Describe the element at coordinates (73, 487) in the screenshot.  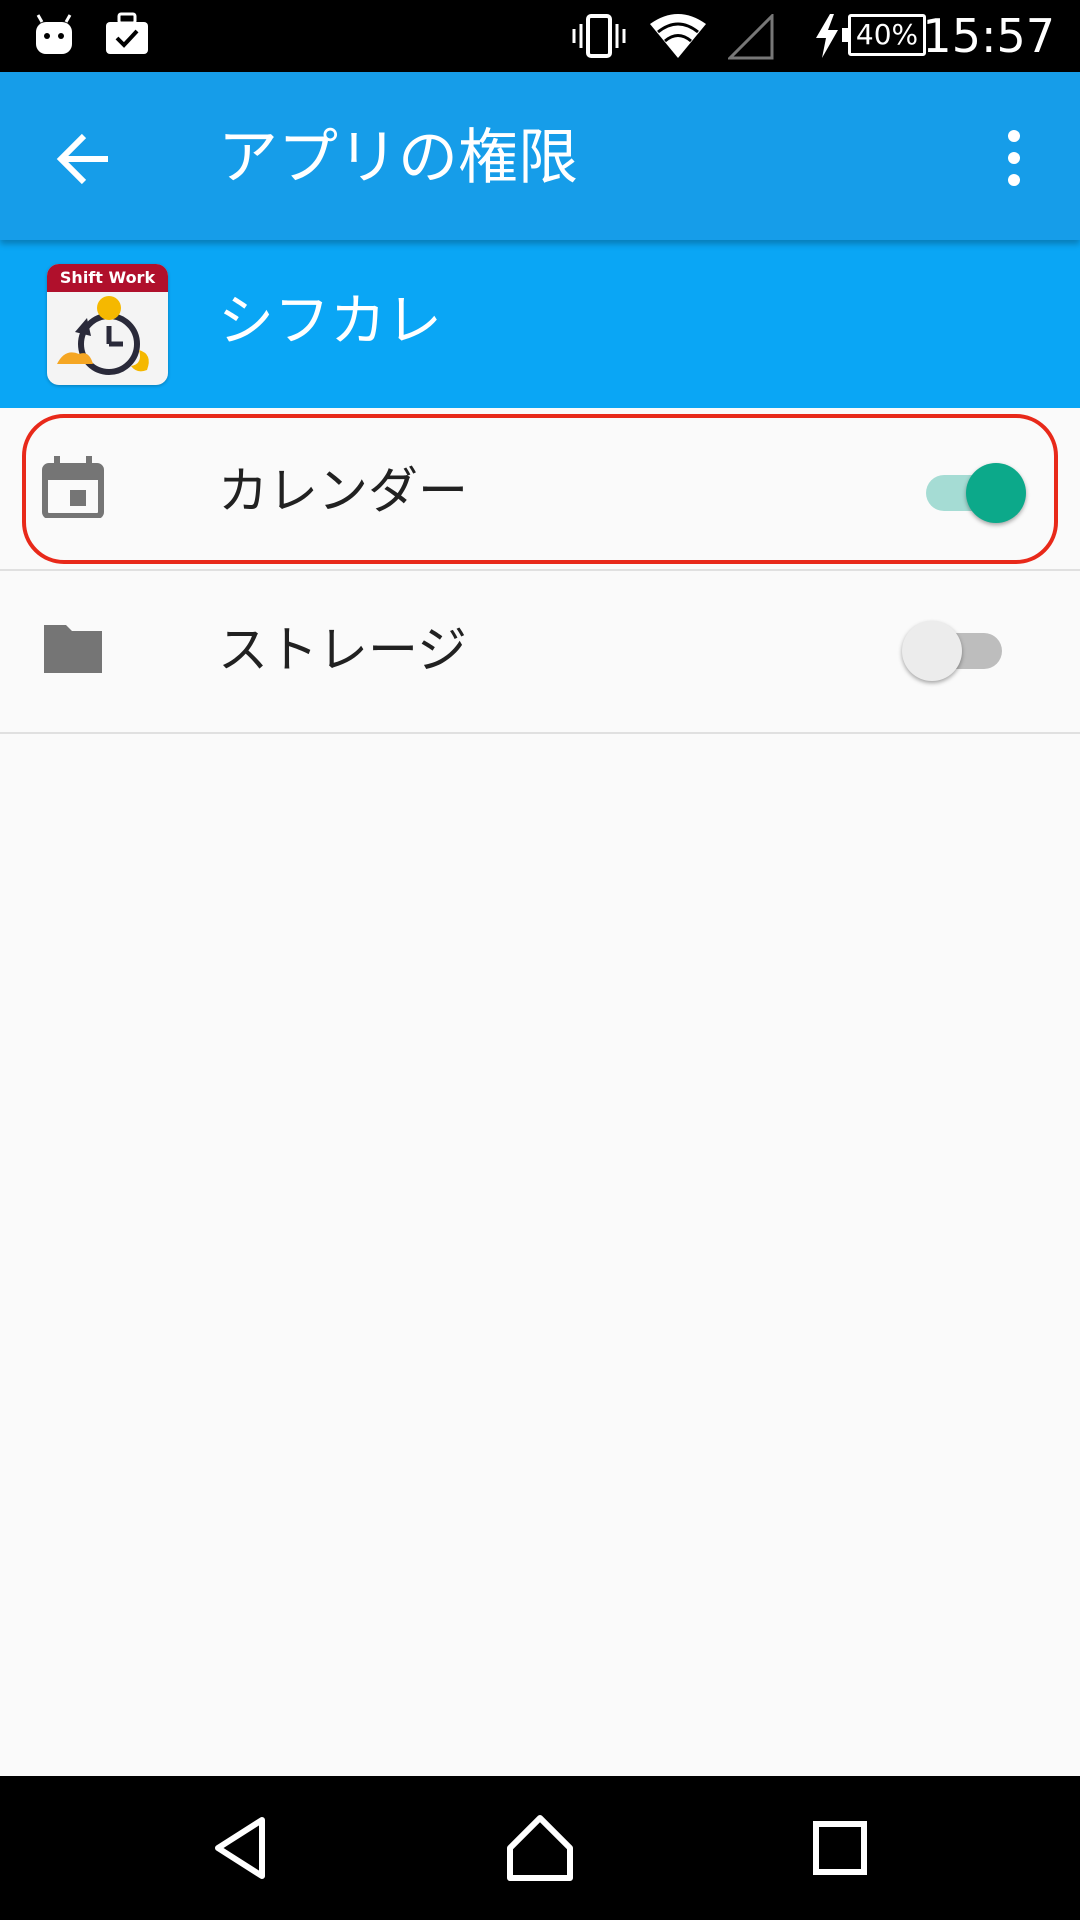
I see `calendar-icon` at that location.